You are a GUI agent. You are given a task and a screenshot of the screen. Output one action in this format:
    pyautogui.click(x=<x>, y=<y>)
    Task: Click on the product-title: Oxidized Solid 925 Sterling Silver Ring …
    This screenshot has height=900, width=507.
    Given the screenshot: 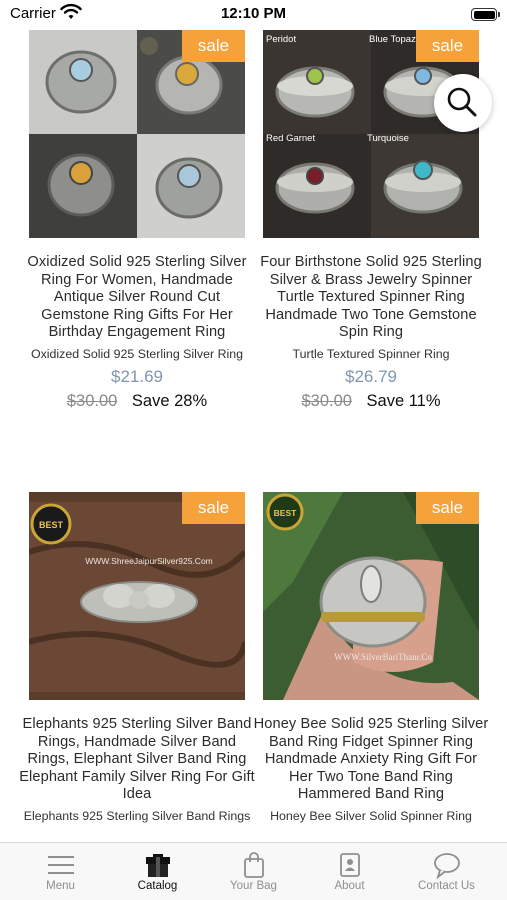 What is the action you would take?
    pyautogui.click(x=137, y=298)
    